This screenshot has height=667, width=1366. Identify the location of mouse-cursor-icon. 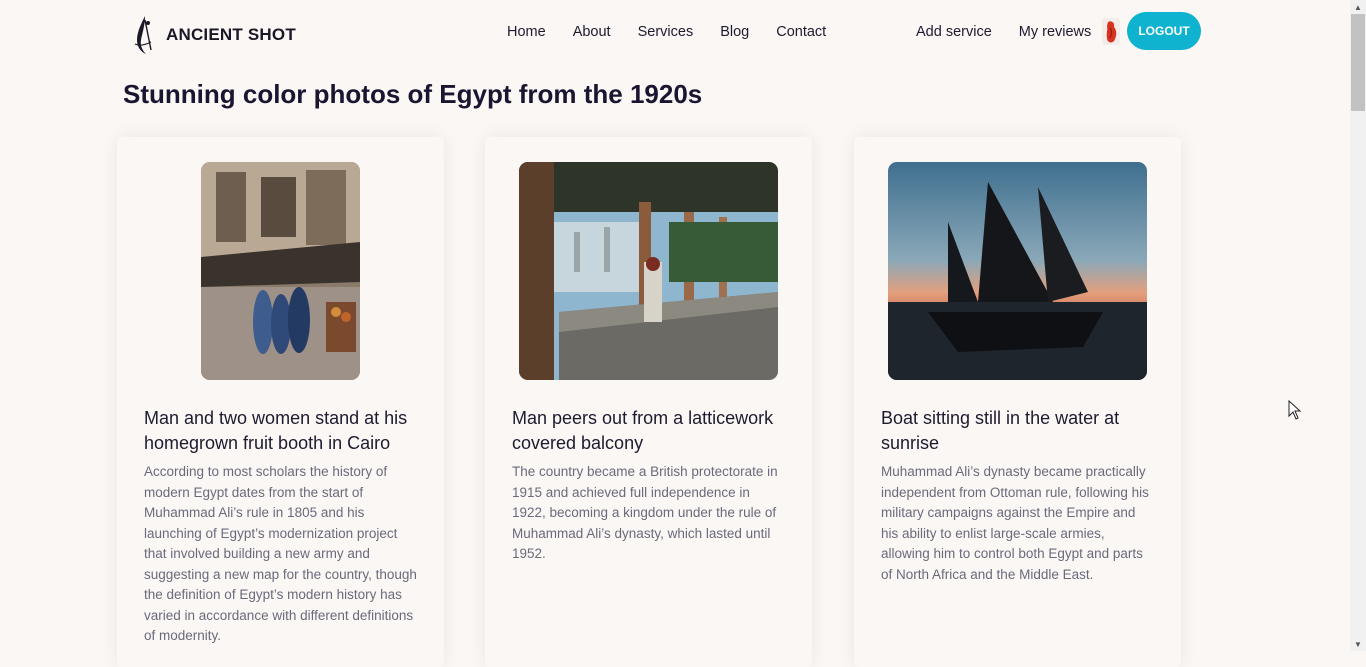
(1295, 410).